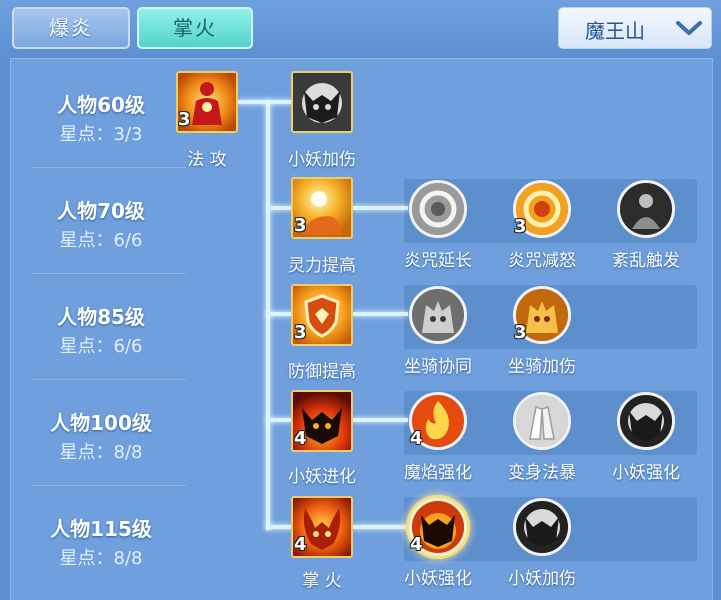  I want to click on tab-zhanghuo: 掌火, so click(195, 28).